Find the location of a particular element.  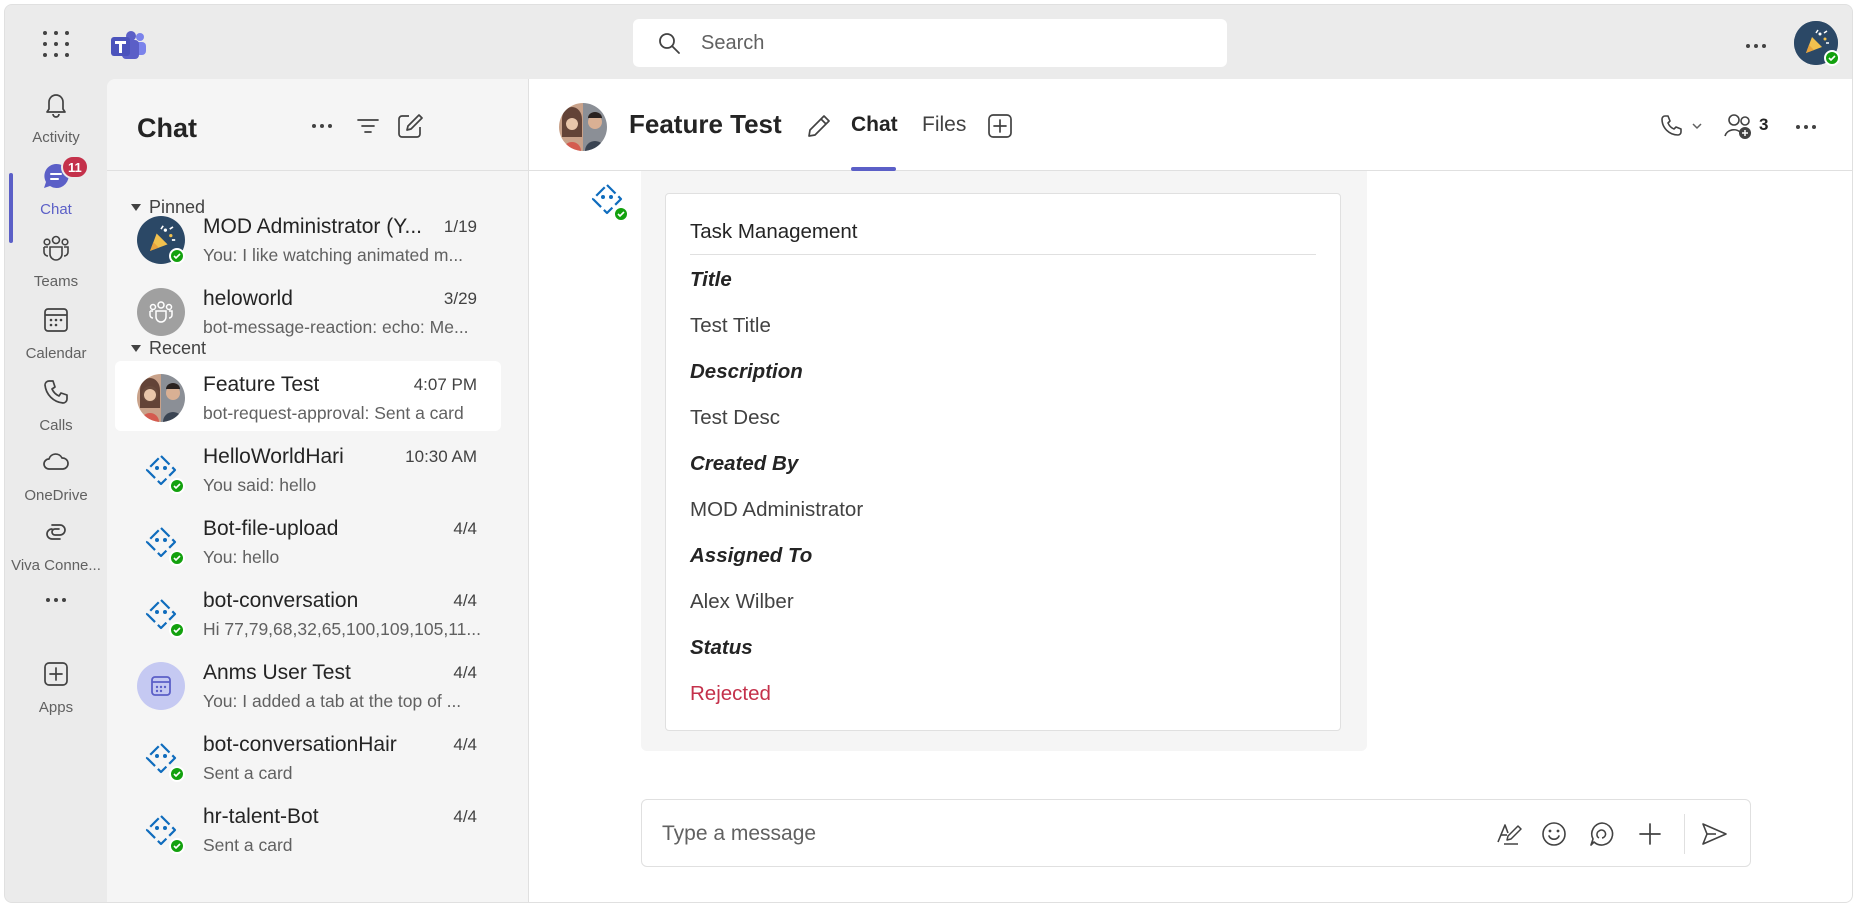

rail-more-apps is located at coordinates (56, 604).